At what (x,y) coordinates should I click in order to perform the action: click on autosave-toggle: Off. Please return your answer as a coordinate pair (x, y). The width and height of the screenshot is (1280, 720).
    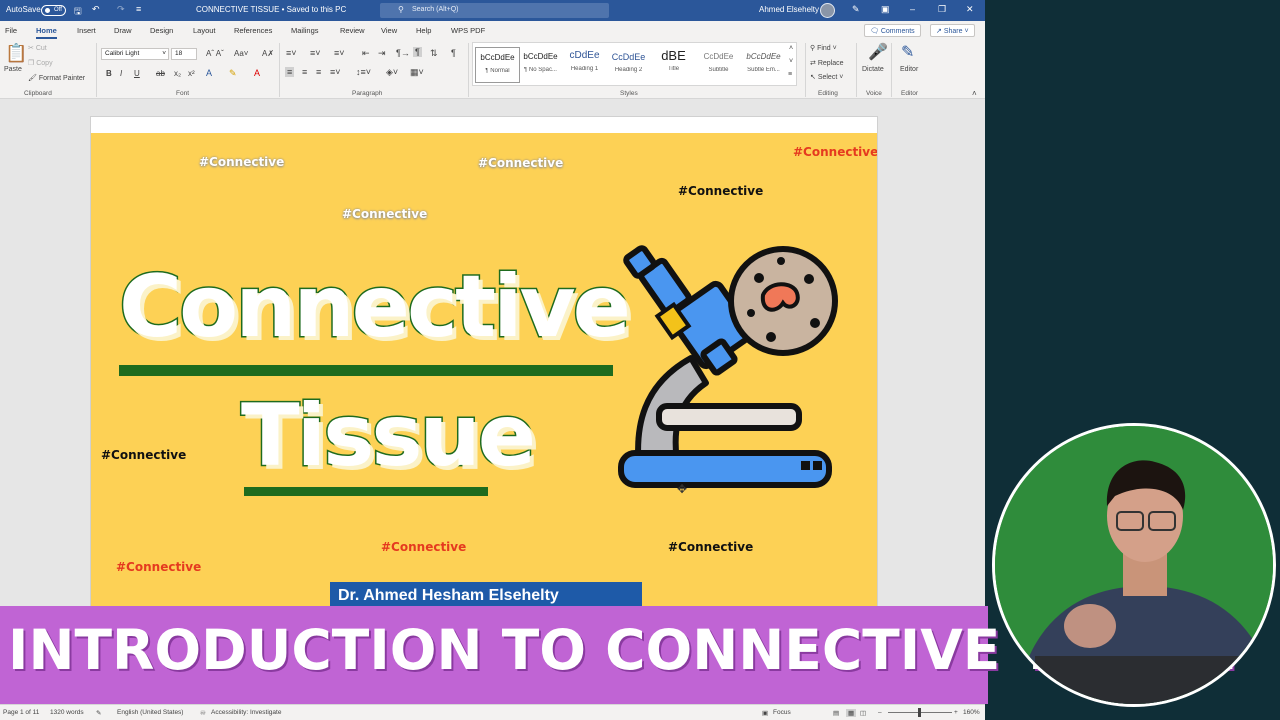
    Looking at the image, I should click on (53, 10).